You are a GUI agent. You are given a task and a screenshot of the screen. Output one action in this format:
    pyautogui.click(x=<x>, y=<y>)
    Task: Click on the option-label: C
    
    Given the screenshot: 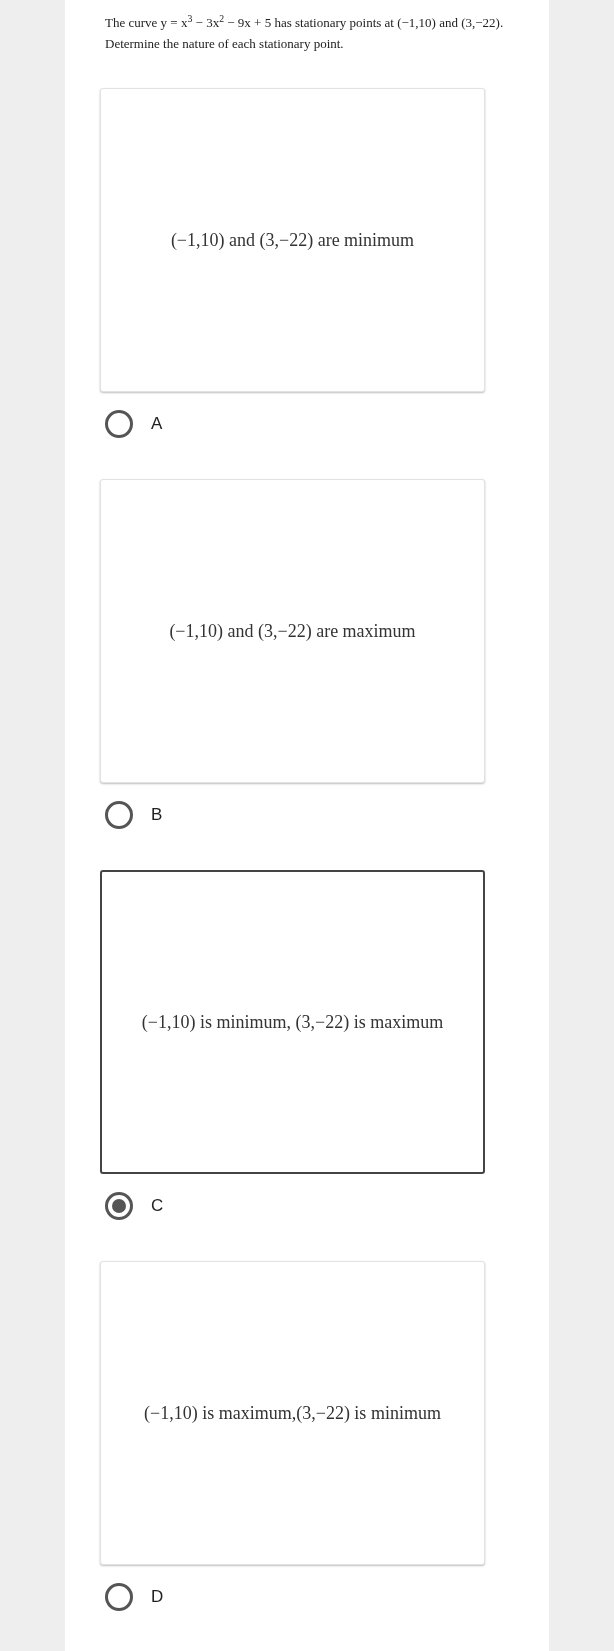 What is the action you would take?
    pyautogui.click(x=157, y=1206)
    